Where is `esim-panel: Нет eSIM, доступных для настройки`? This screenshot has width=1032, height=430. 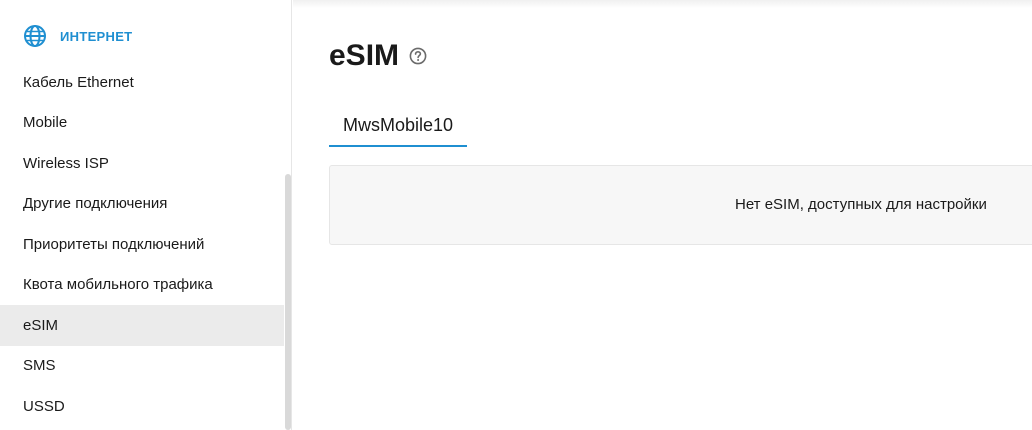
esim-panel: Нет eSIM, доступных для настройки is located at coordinates (680, 205).